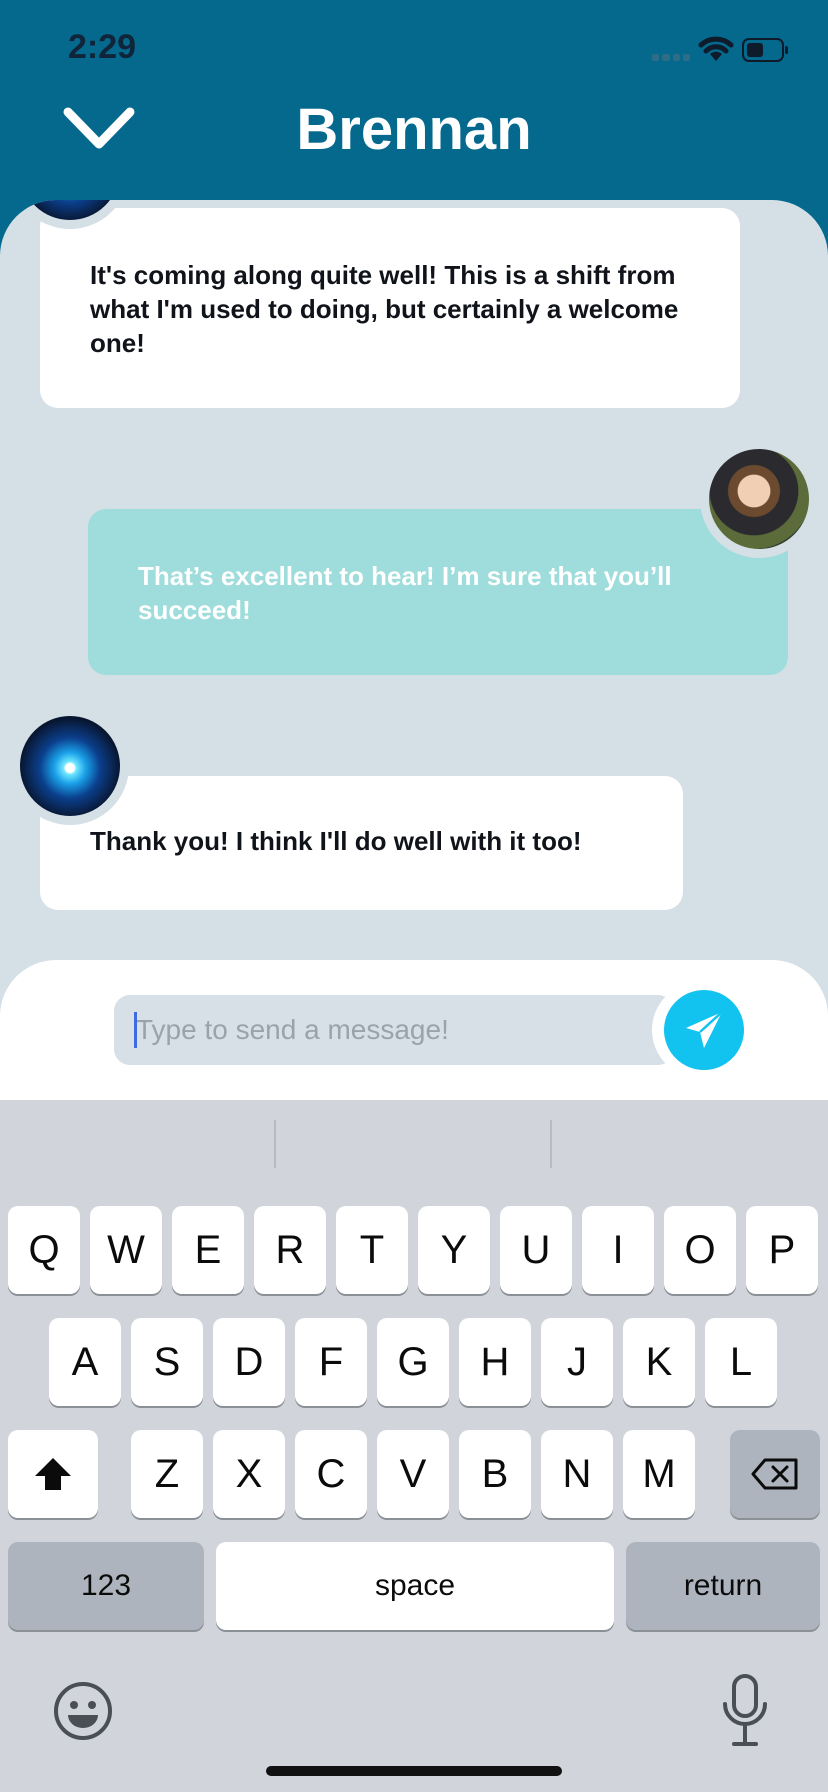 The width and height of the screenshot is (828, 1792). What do you see at coordinates (765, 50) in the screenshot?
I see `battery-icon` at bounding box center [765, 50].